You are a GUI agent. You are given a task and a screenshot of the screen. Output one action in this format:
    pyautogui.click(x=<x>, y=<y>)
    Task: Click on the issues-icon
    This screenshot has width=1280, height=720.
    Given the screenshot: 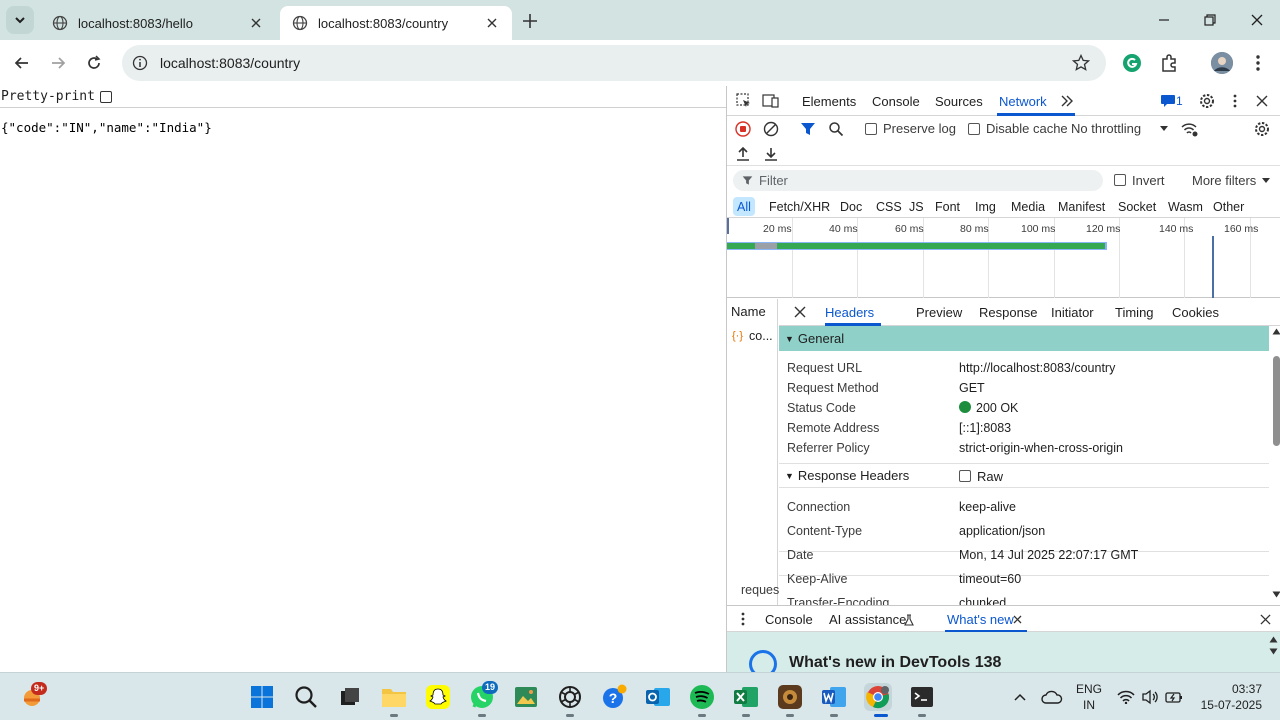 What is the action you would take?
    pyautogui.click(x=1168, y=101)
    